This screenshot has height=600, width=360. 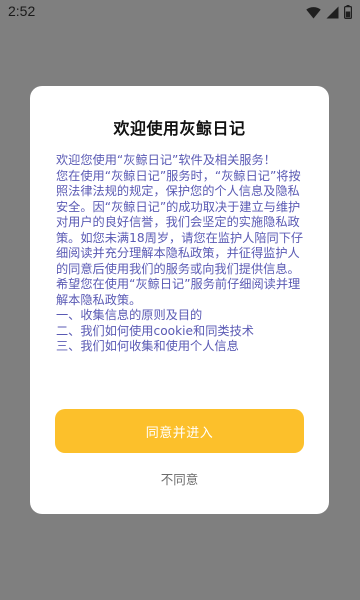 I want to click on policy-paragraph: 希望您在使用“灰鲸日记”服务前仔细阅读并理解本隐私政策。, so click(x=178, y=292).